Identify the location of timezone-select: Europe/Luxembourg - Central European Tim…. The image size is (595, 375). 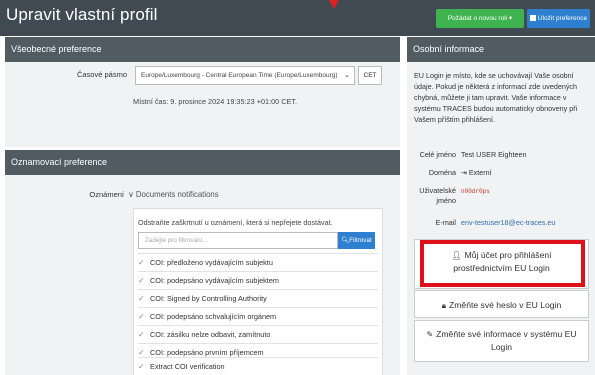
(245, 75).